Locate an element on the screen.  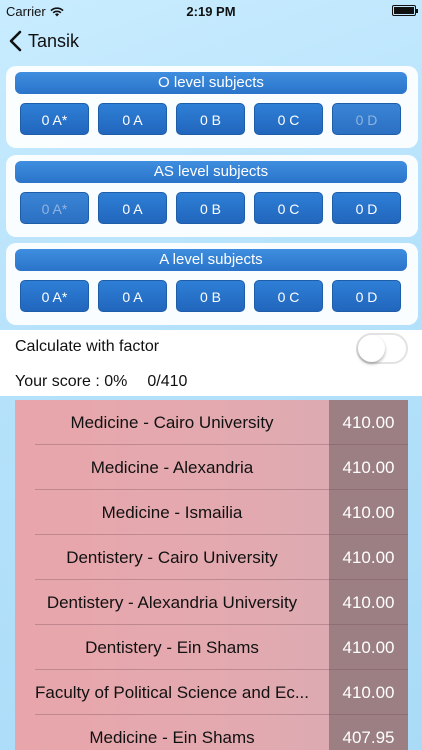
toggle-knob is located at coordinates (371, 348).